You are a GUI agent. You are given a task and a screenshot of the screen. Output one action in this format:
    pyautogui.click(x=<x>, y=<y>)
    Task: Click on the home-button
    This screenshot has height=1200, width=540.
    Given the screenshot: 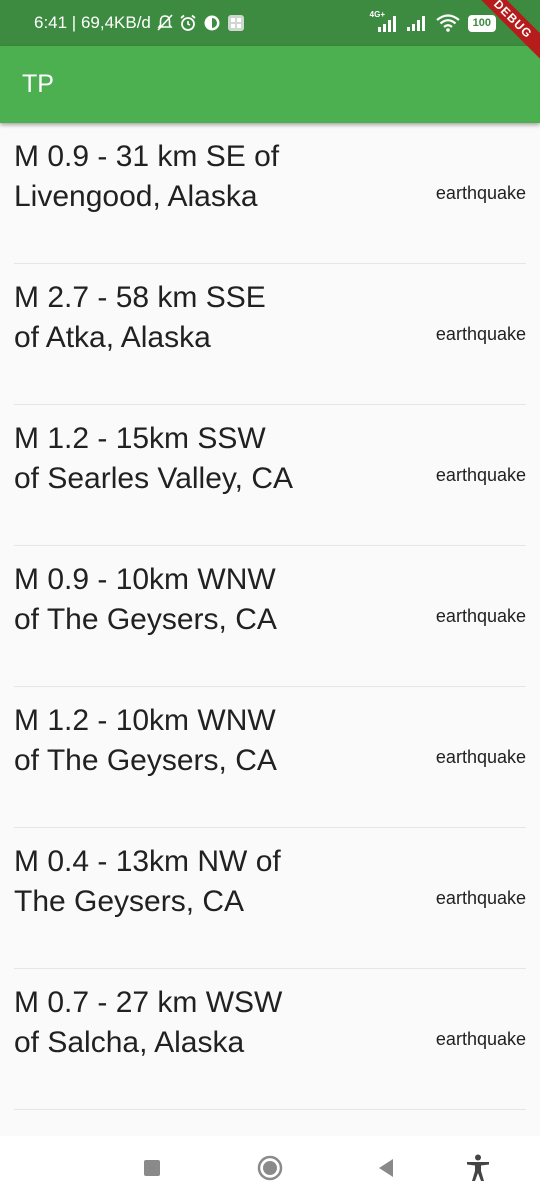 What is the action you would take?
    pyautogui.click(x=270, y=1168)
    